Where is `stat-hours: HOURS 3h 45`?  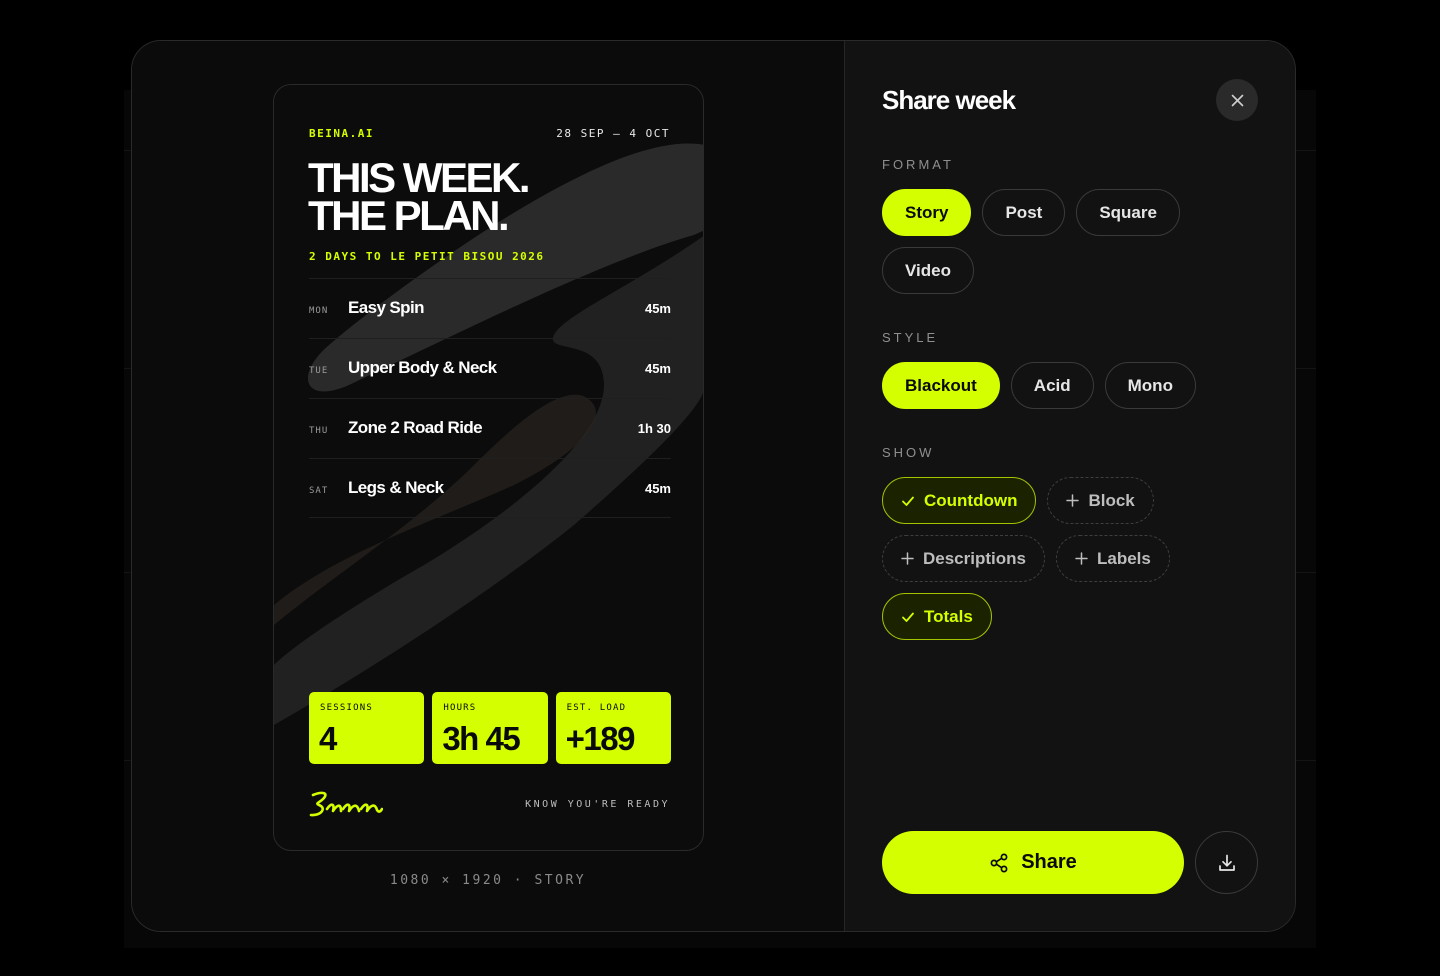
stat-hours: HOURS 3h 45 is located at coordinates (490, 728).